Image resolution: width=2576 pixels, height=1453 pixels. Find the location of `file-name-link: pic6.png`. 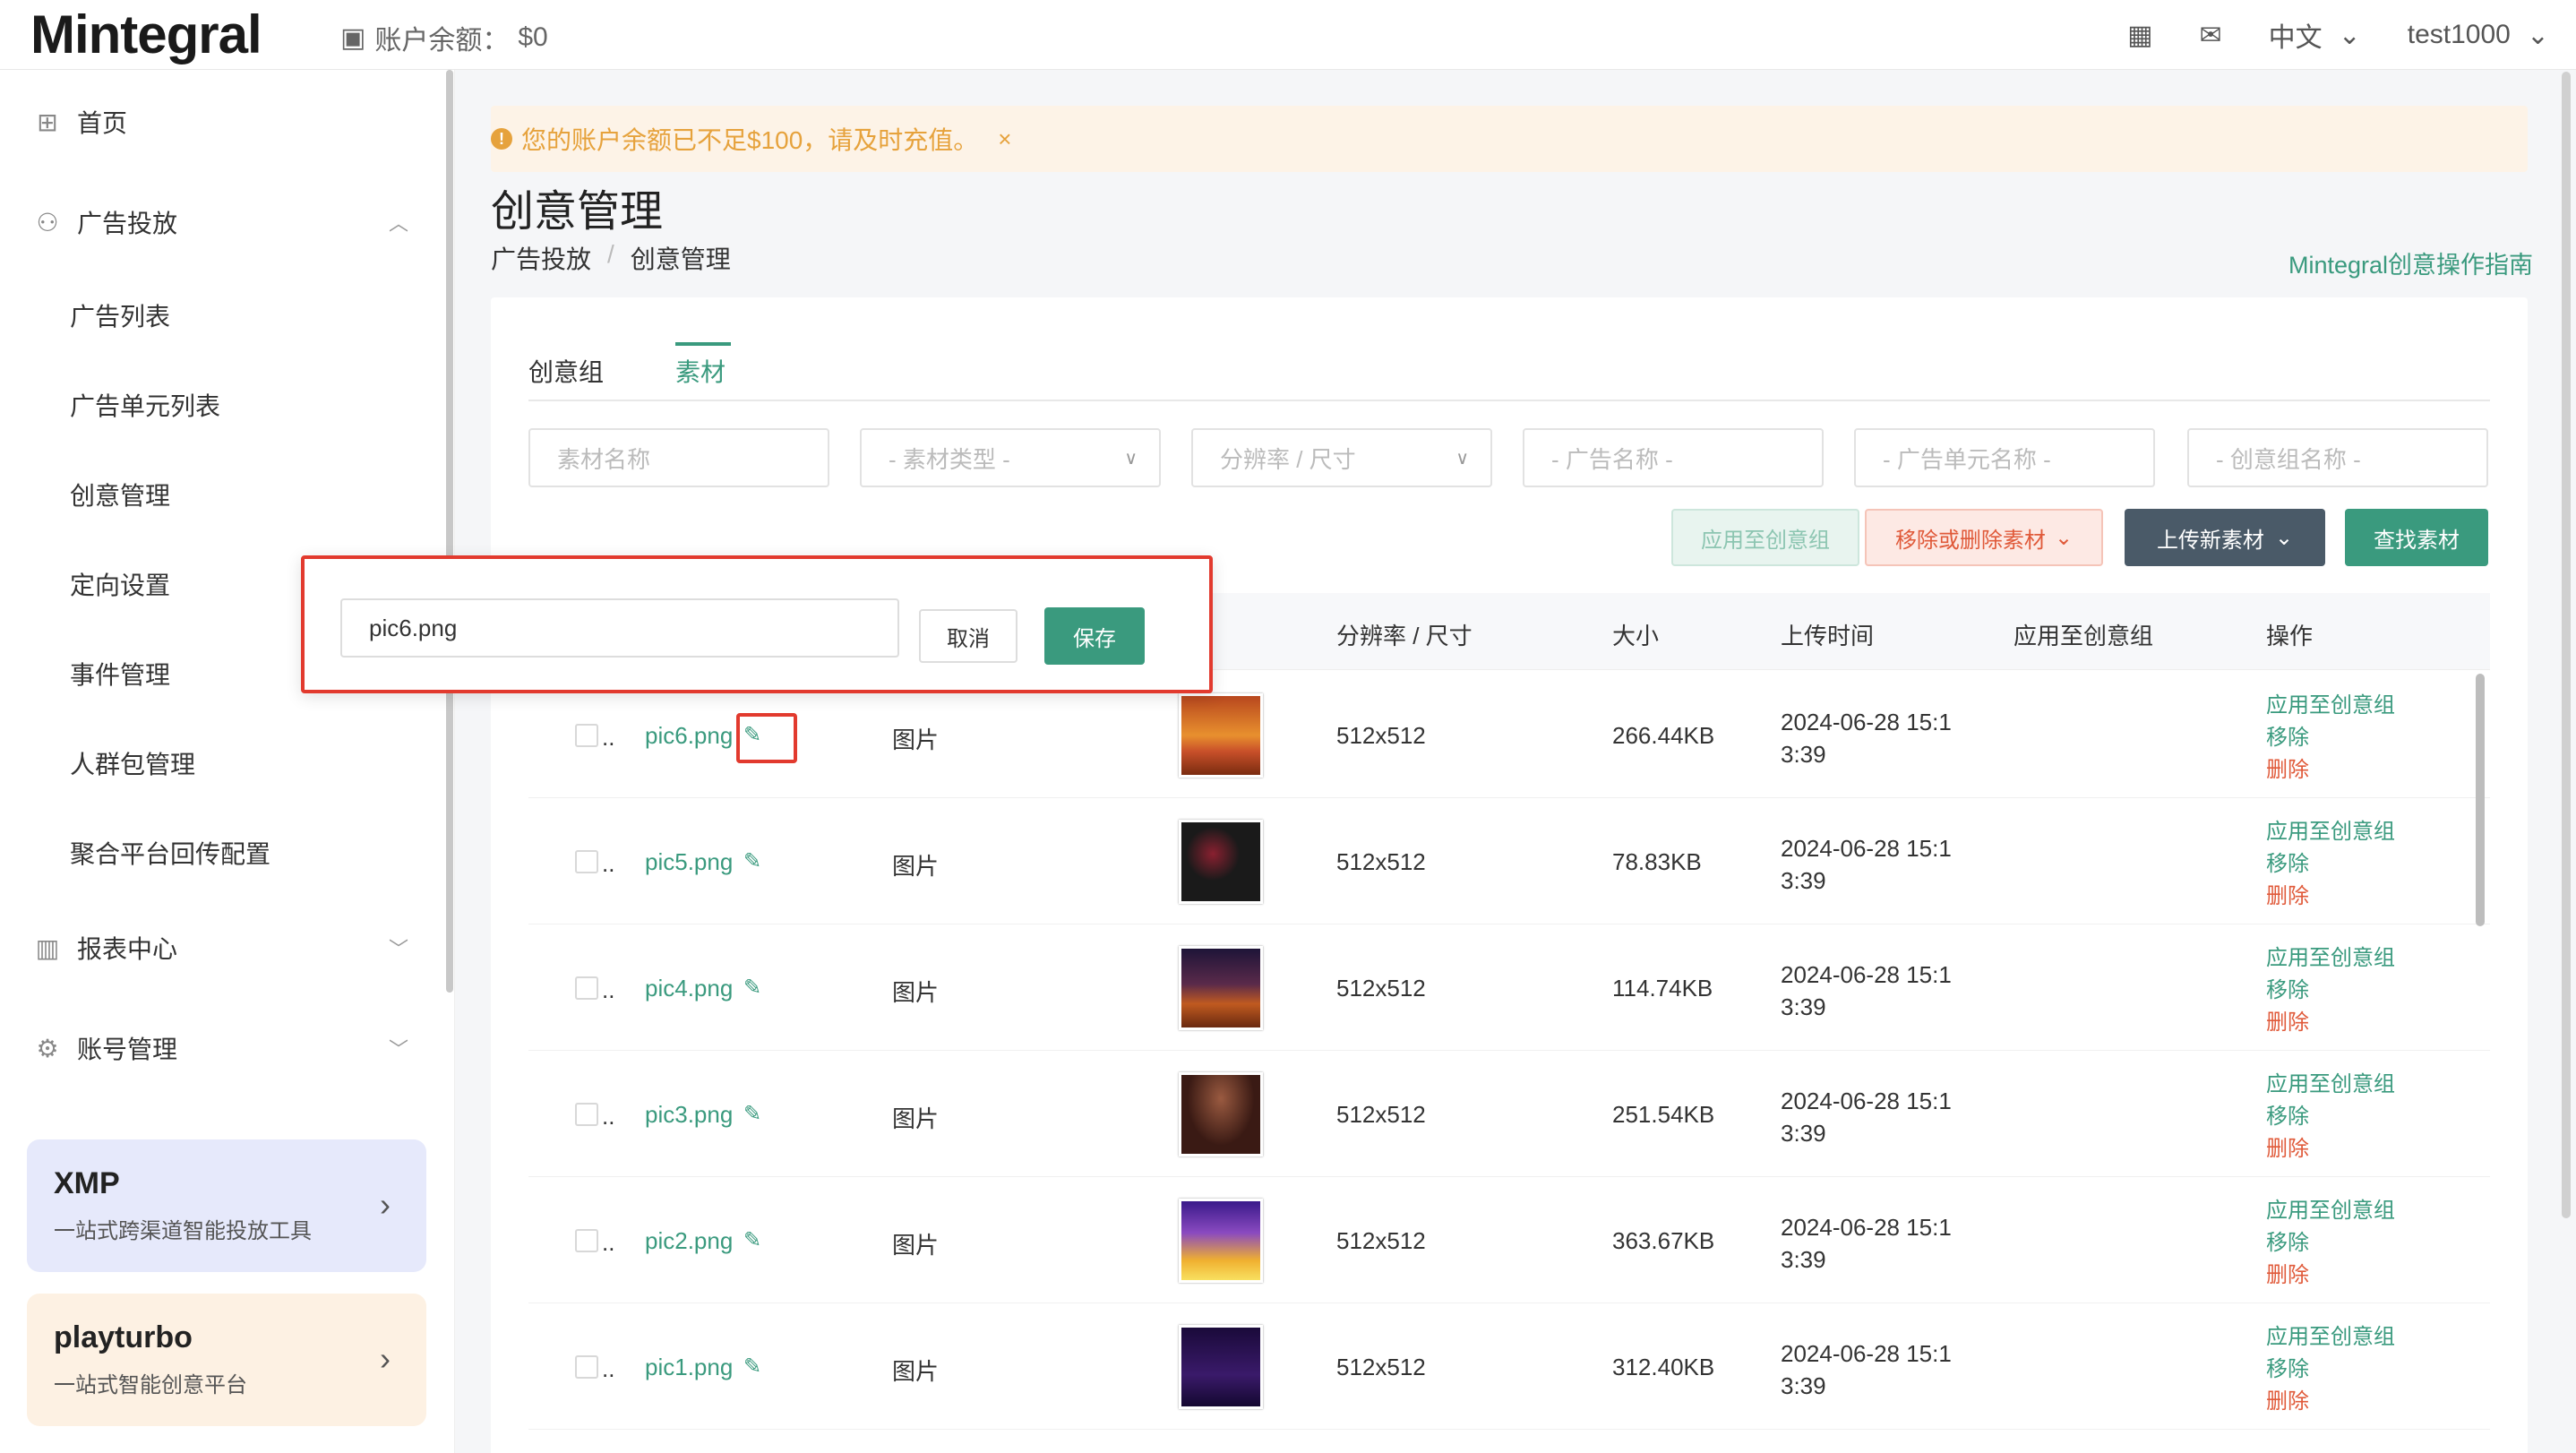

file-name-link: pic6.png is located at coordinates (689, 736).